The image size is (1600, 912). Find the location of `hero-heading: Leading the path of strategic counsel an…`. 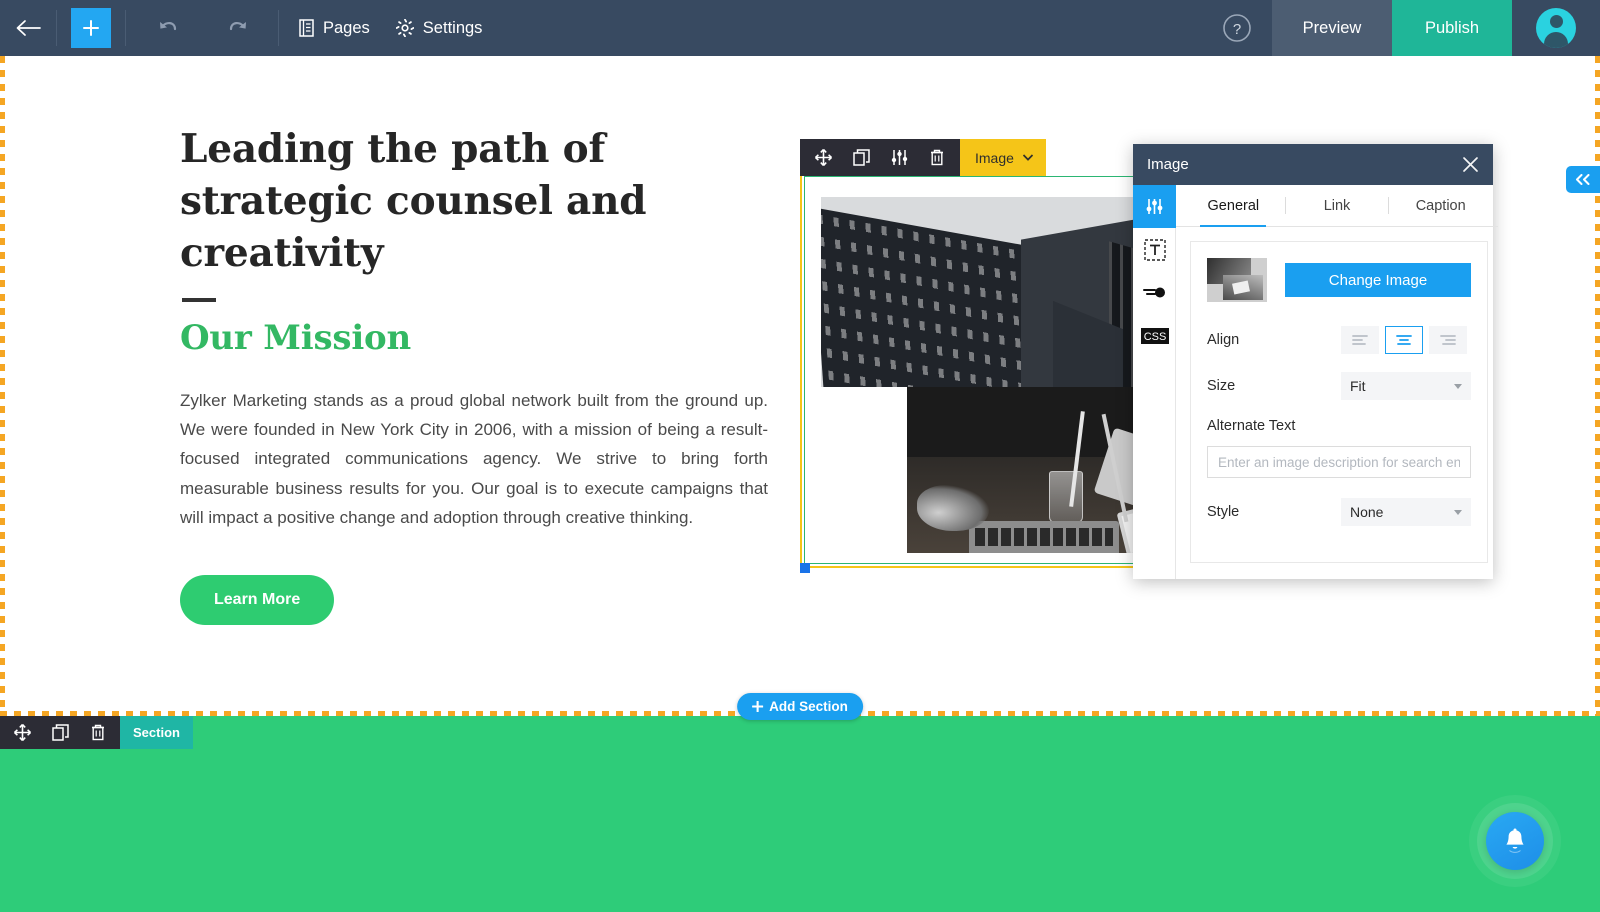

hero-heading: Leading the path of strategic counsel an… is located at coordinates (413, 201).